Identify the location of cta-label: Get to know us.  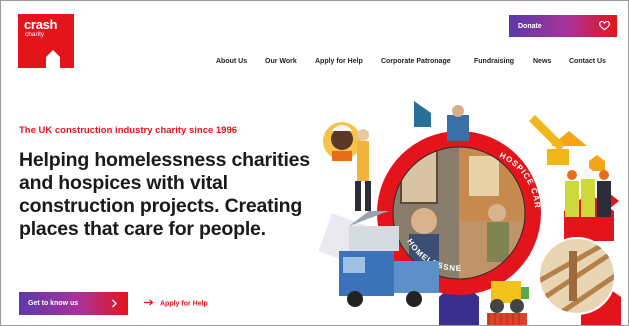
(53, 303).